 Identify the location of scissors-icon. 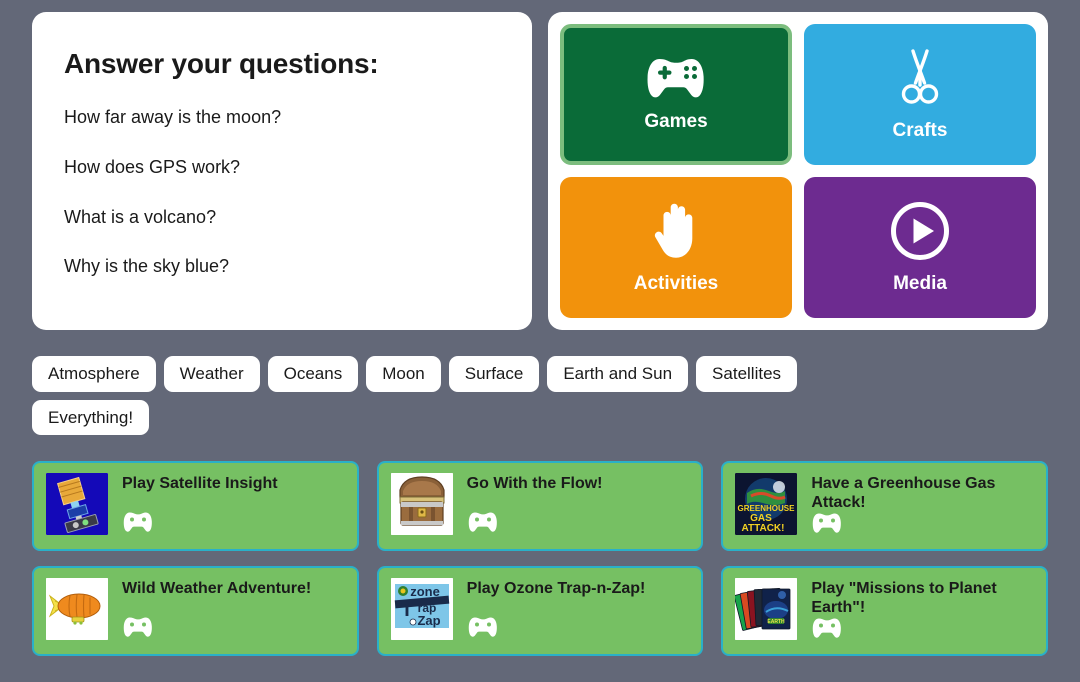
(920, 80).